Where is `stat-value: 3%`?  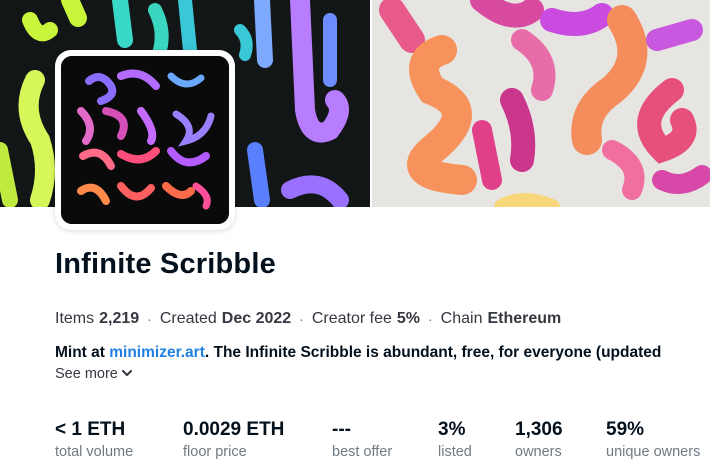 stat-value: 3% is located at coordinates (452, 429).